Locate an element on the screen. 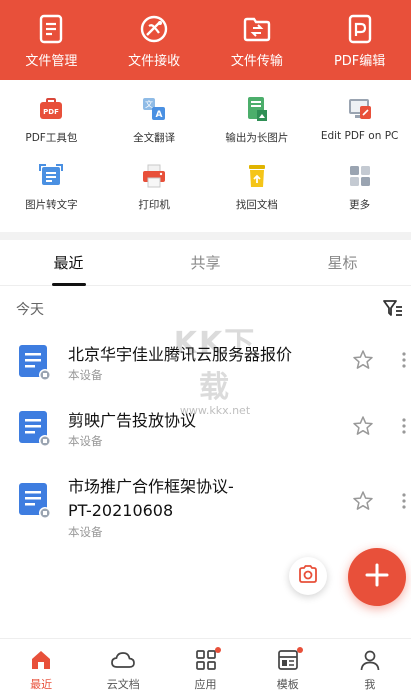 This screenshot has width=411, height=692. file-transfer-button: 文件传输 is located at coordinates (257, 40).